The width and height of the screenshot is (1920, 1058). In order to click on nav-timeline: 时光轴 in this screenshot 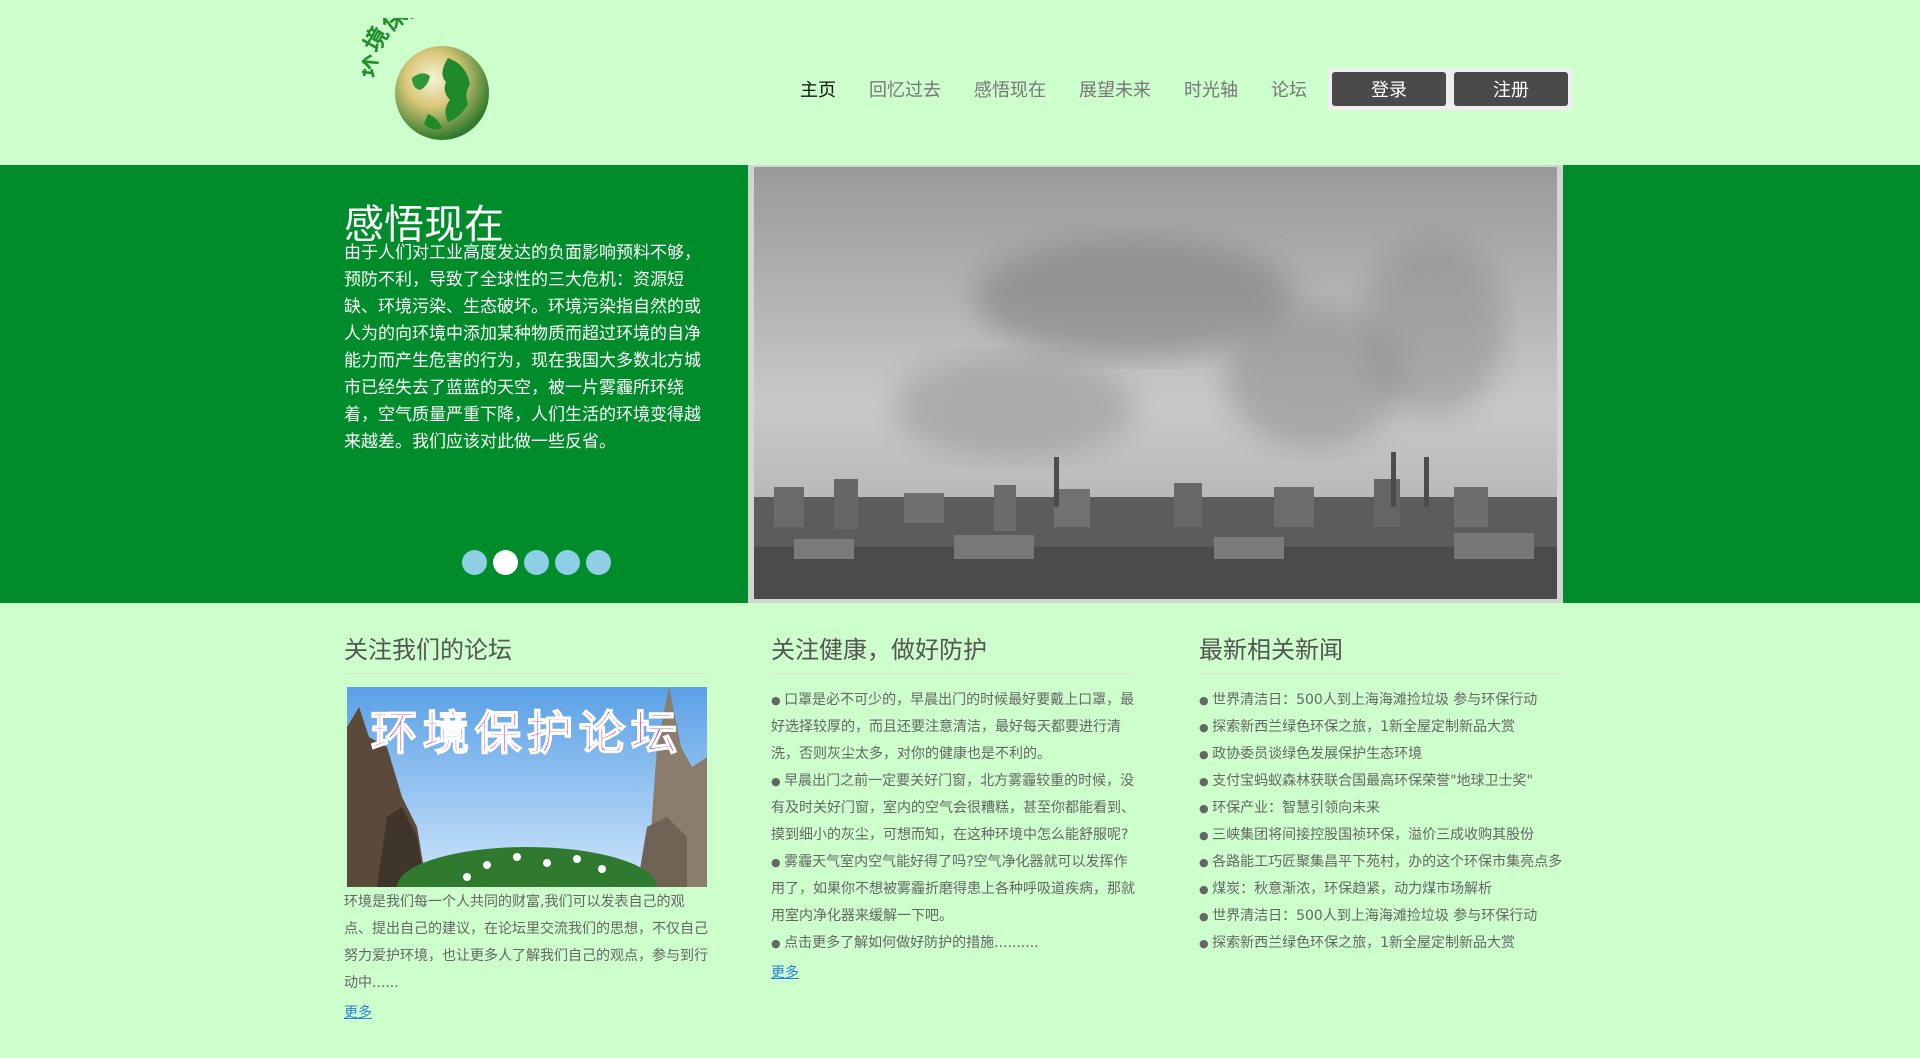, I will do `click(1211, 89)`.